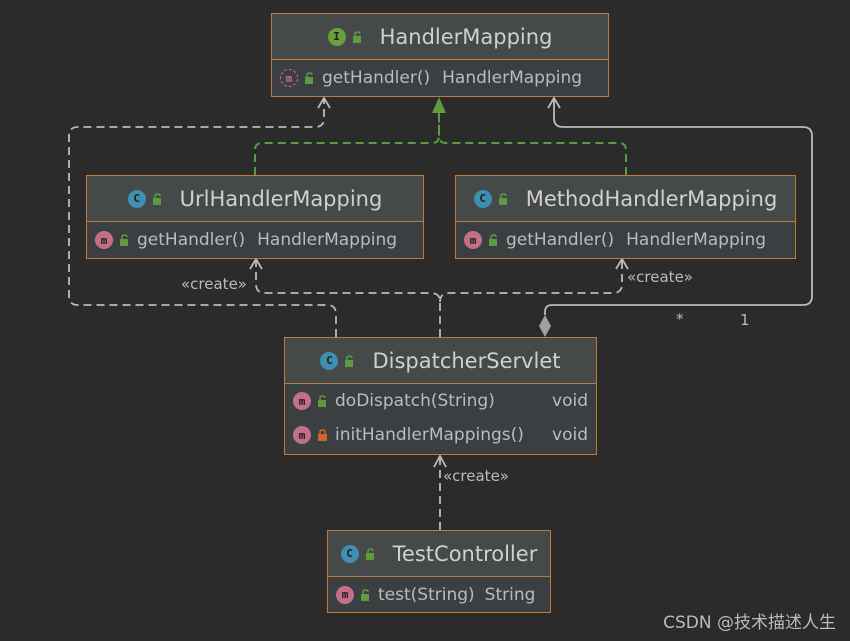  I want to click on aggregation-diamond, so click(545, 326).